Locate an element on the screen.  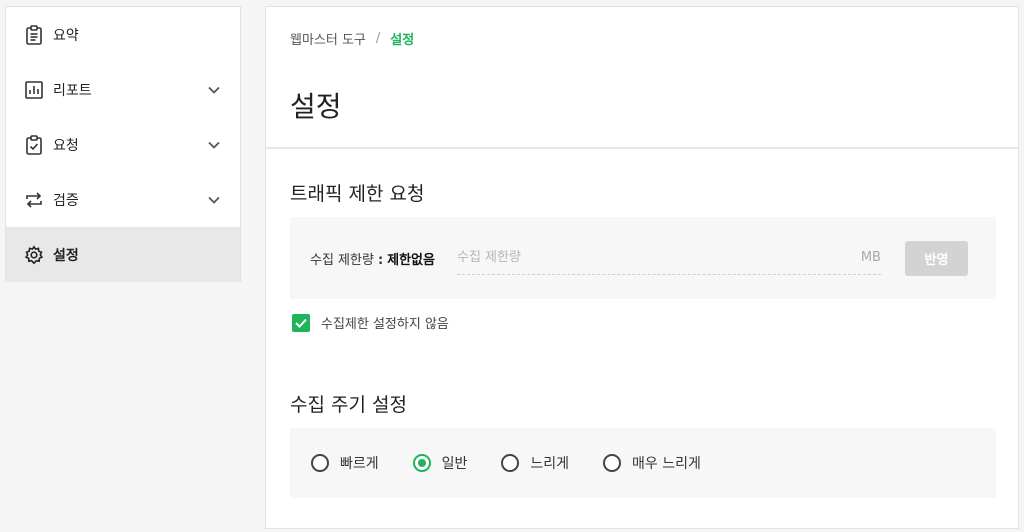
sidebar-item-report: 리포트 is located at coordinates (123, 89).